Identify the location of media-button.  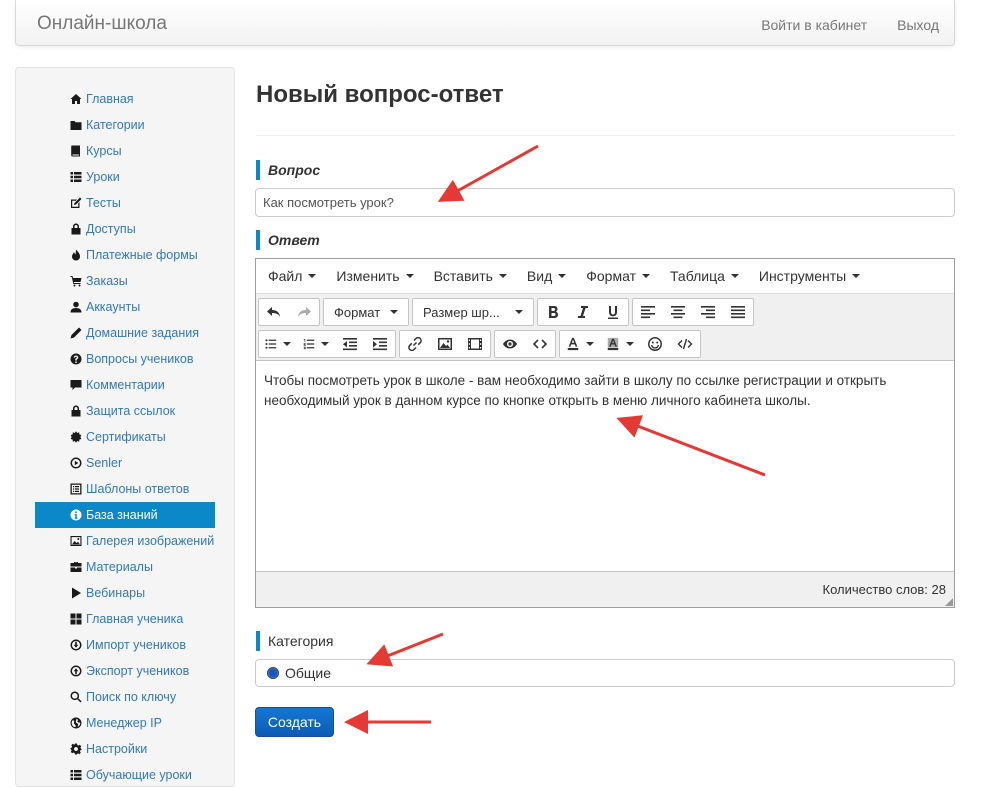
(475, 344).